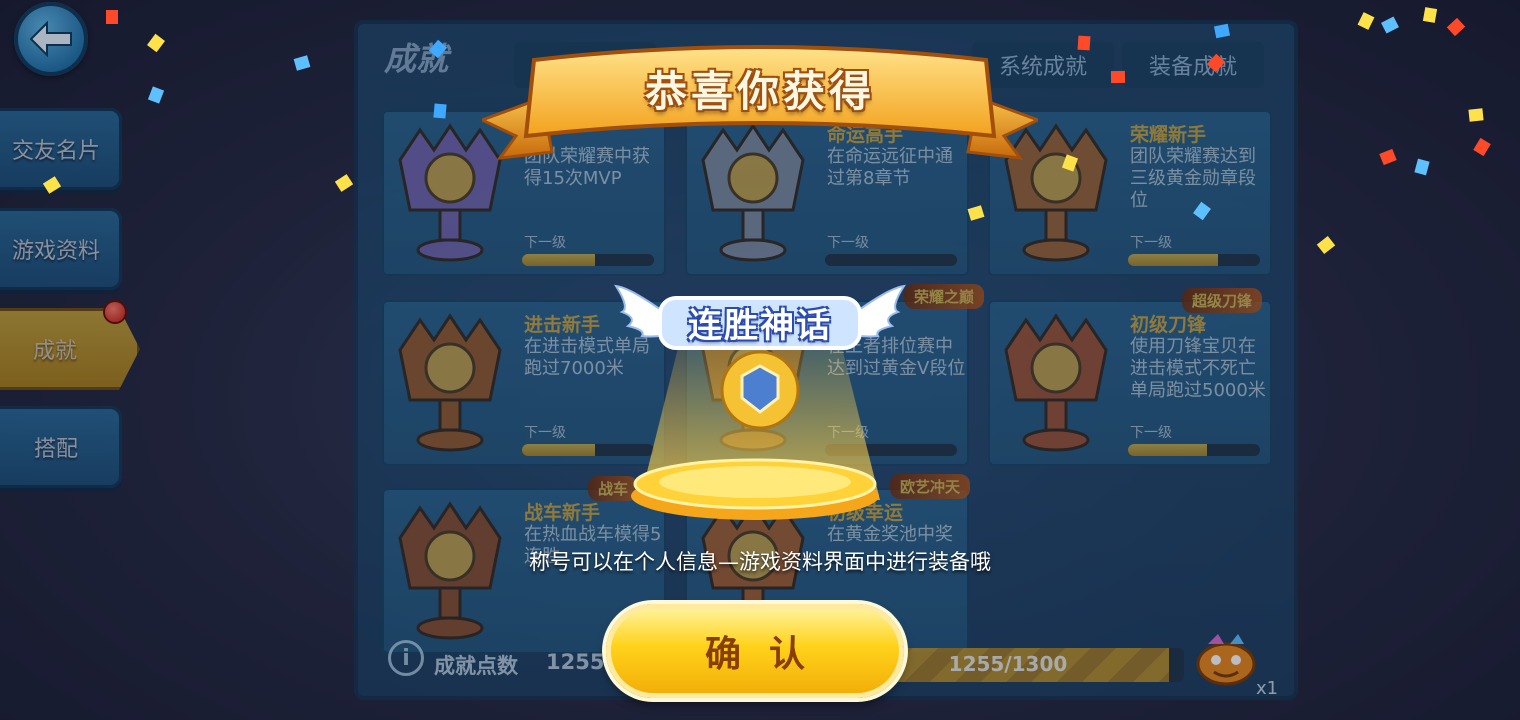  What do you see at coordinates (768, 654) in the screenshot?
I see `confirm-label: 确认` at bounding box center [768, 654].